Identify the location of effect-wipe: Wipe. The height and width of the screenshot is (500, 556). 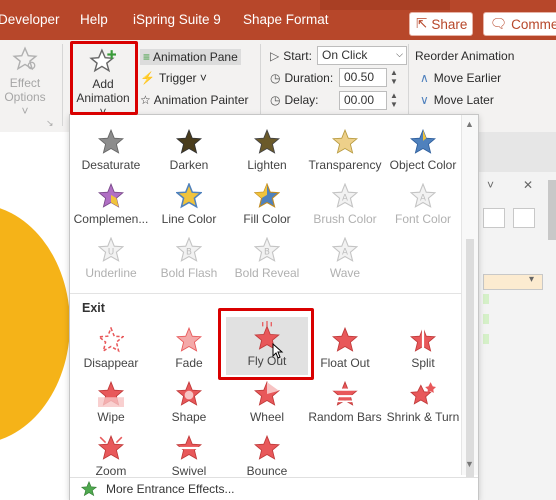
(111, 404).